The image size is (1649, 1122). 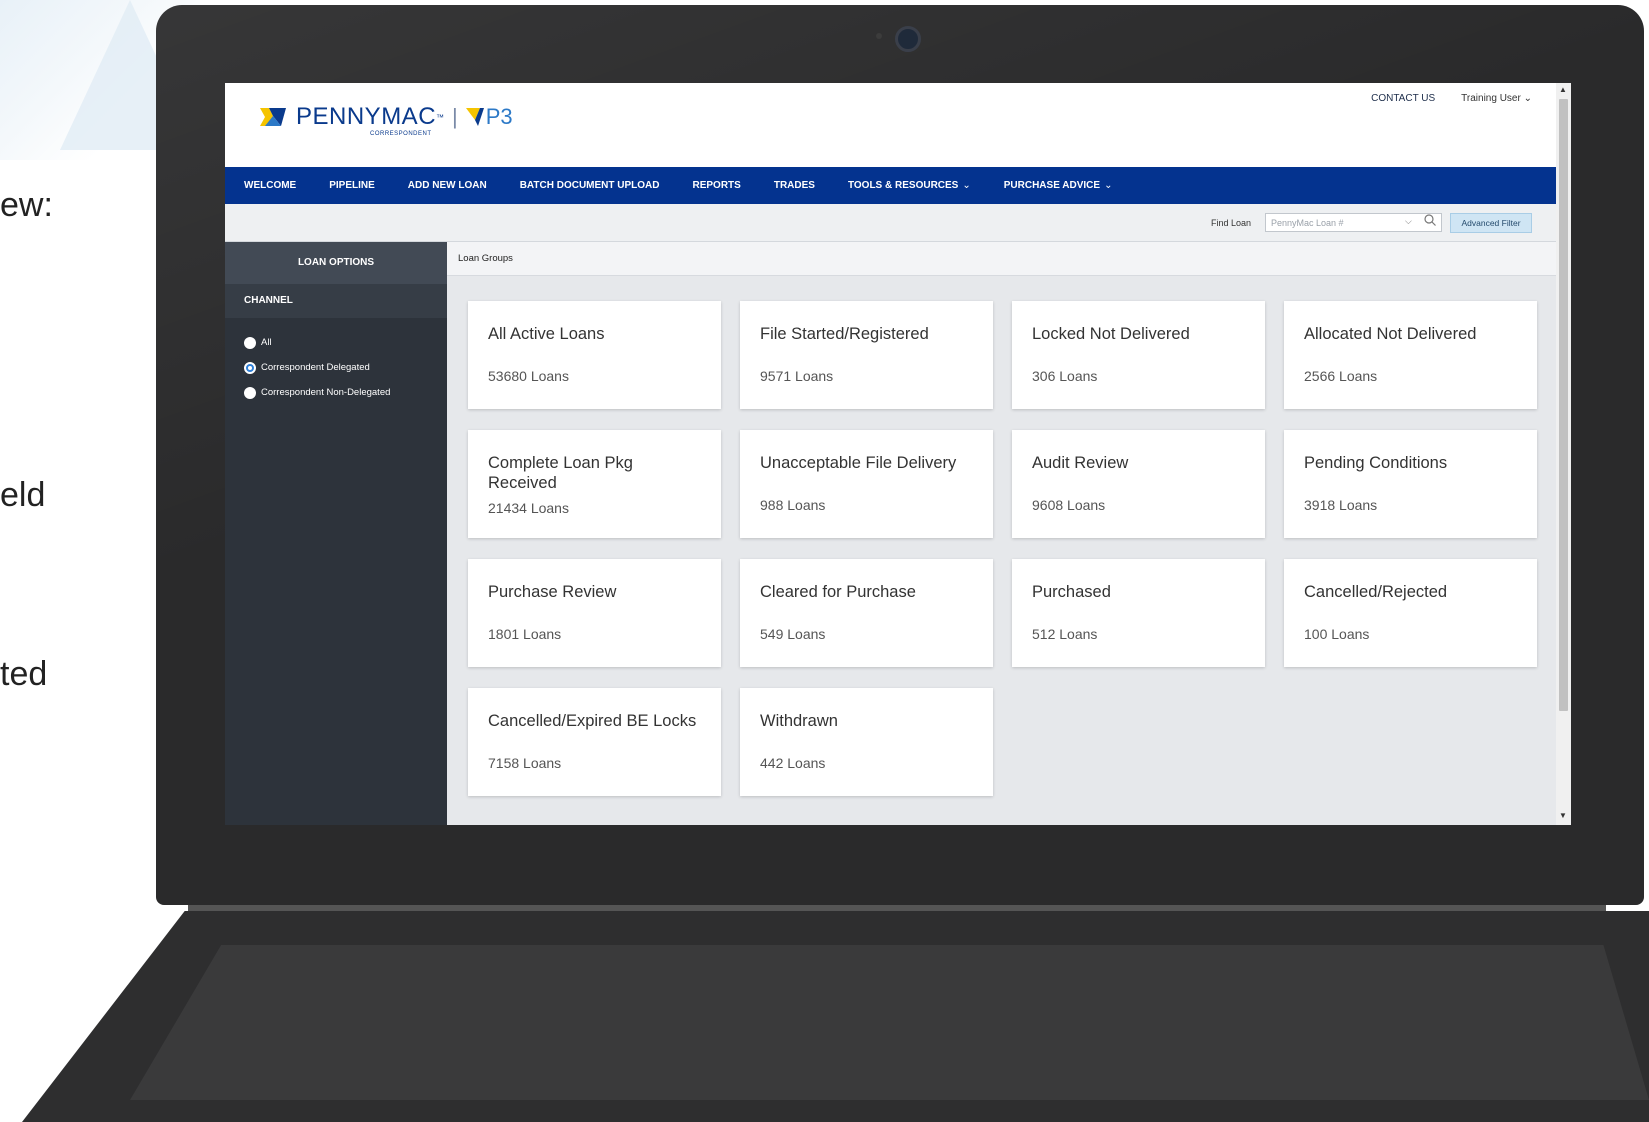 What do you see at coordinates (401, 134) in the screenshot?
I see `logo-subtitle: CORRESPONDENT` at bounding box center [401, 134].